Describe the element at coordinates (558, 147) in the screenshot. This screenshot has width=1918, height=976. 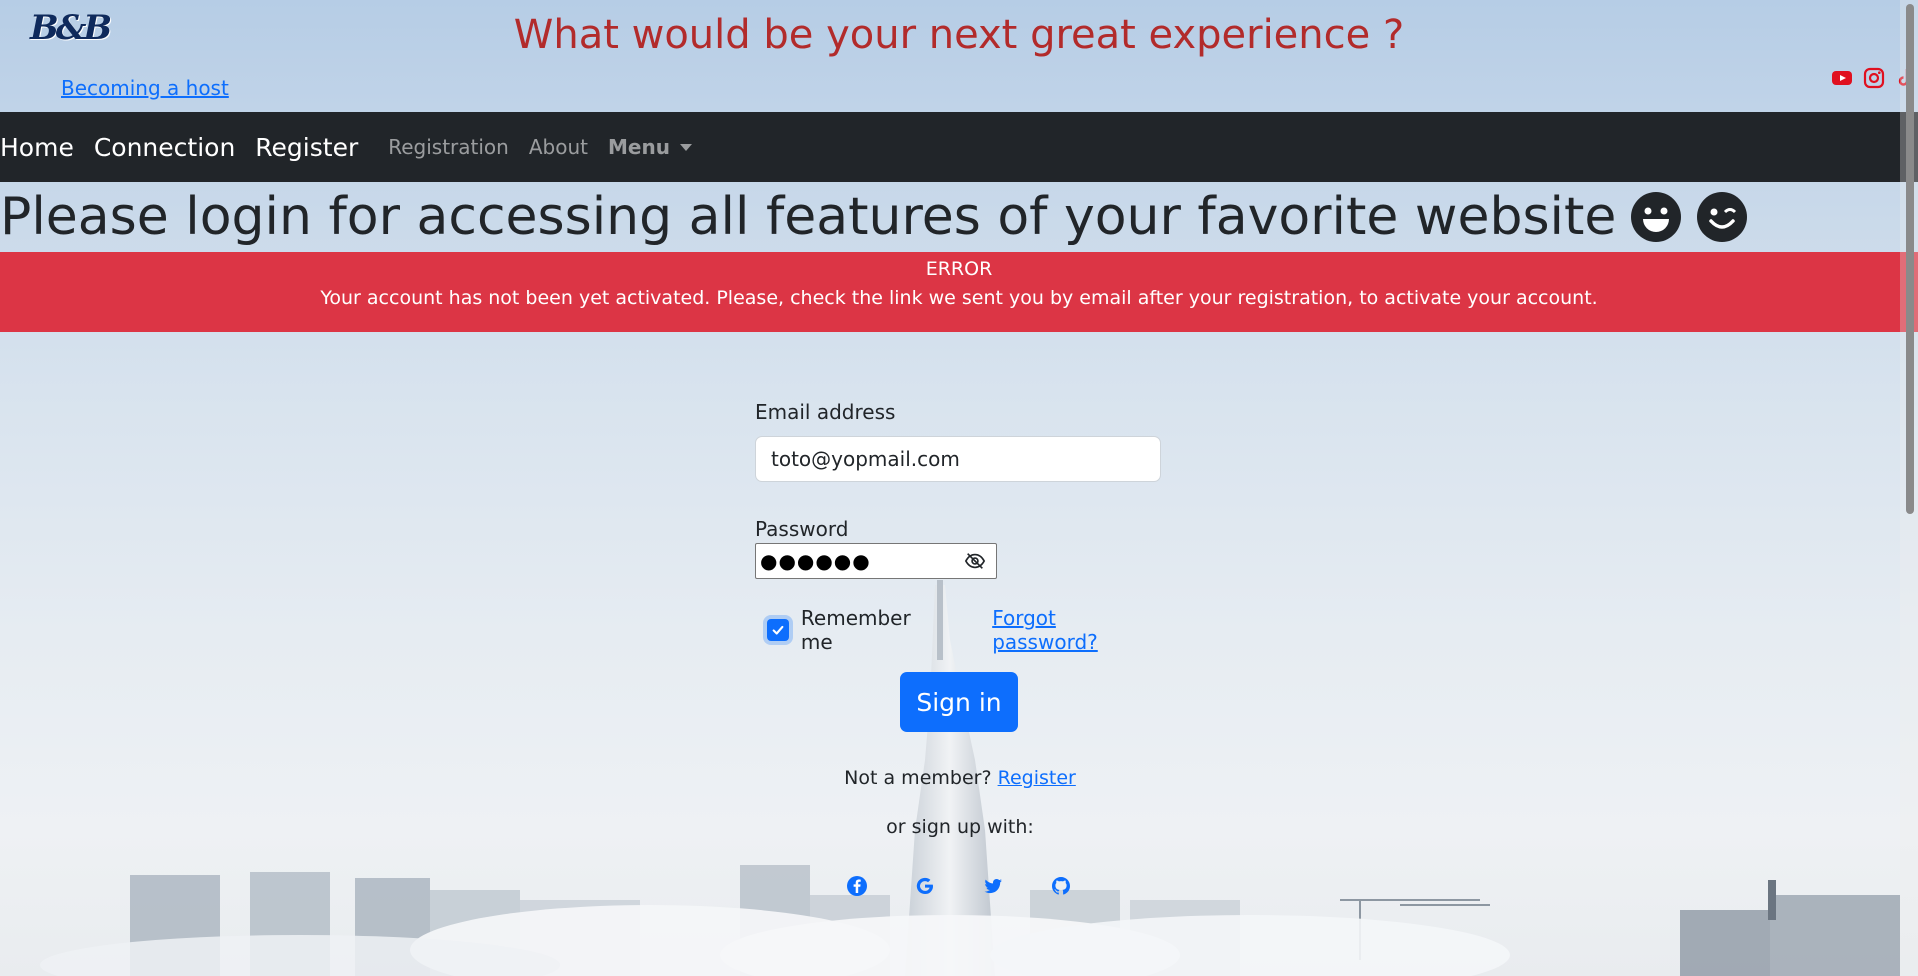
I see `nav-about: About` at that location.